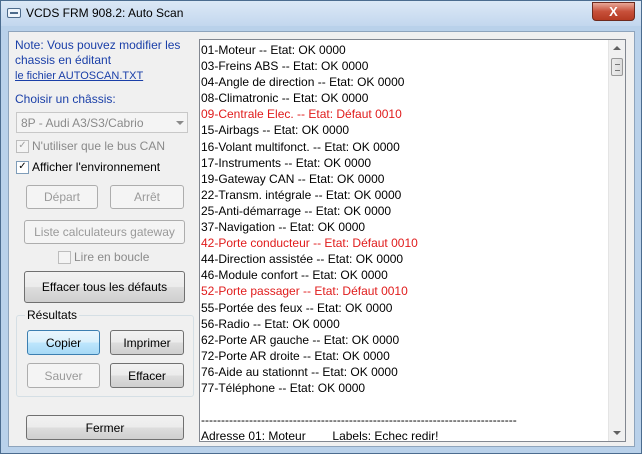  Describe the element at coordinates (406, 50) in the screenshot. I see `result-line: 01-Moteur -- Etat: OK 0000` at that location.